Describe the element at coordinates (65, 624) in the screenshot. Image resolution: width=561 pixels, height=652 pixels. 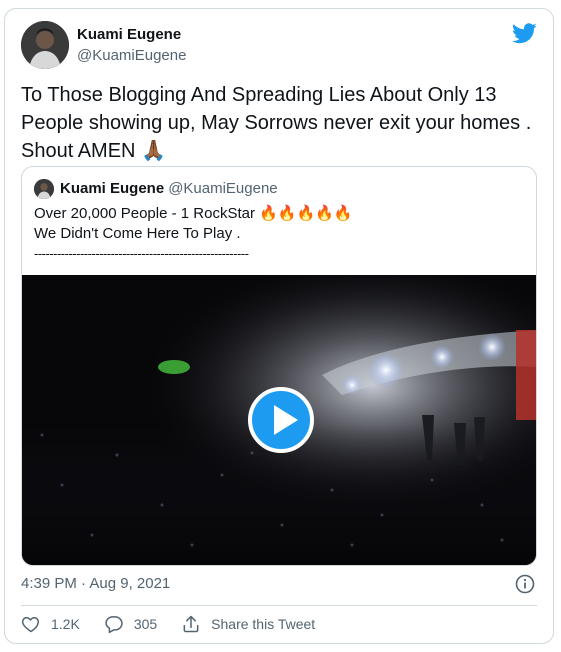
I see `like-count: 1.2K` at that location.